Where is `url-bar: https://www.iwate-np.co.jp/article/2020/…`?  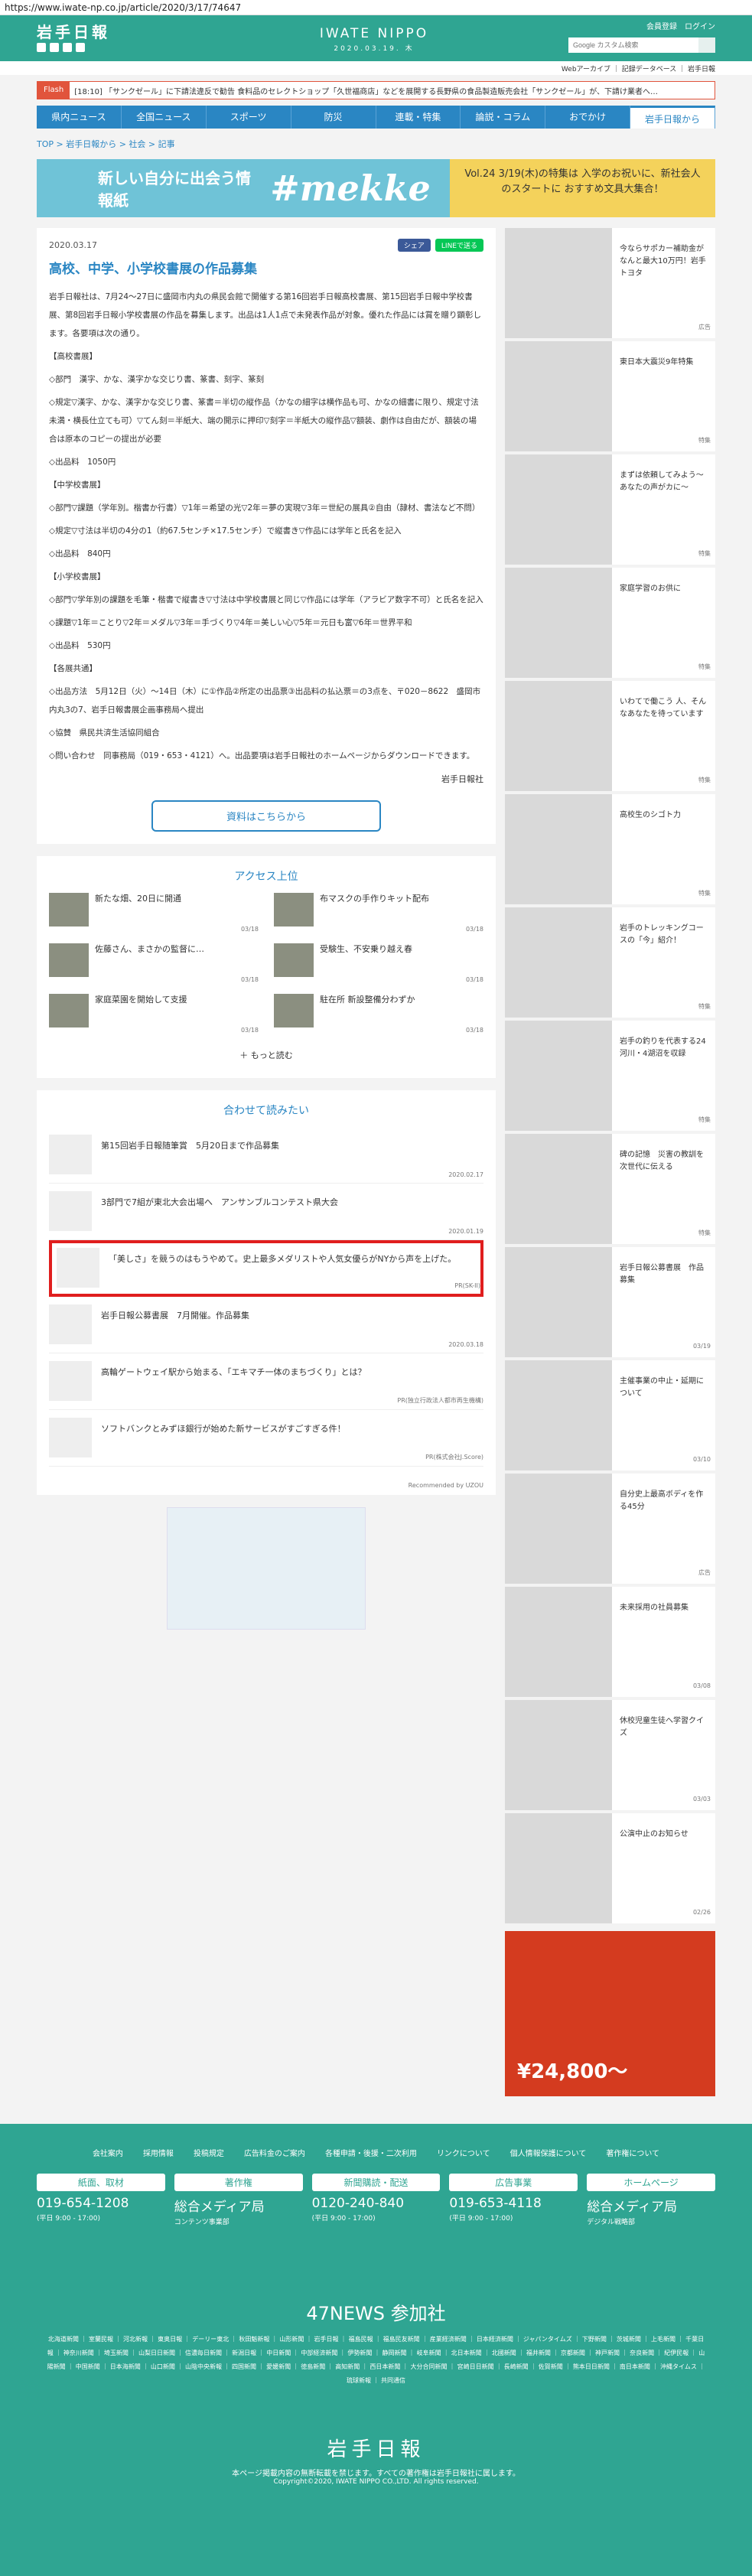
url-bar: https://www.iwate-np.co.jp/article/2020/… is located at coordinates (376, 8).